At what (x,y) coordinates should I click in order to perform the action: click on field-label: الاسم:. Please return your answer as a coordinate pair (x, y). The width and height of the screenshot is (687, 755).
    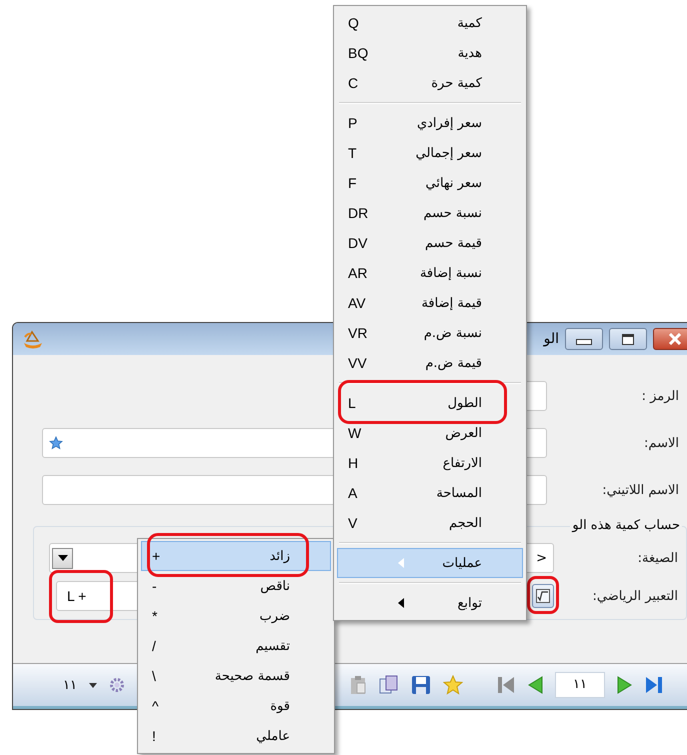
    Looking at the image, I should click on (661, 443).